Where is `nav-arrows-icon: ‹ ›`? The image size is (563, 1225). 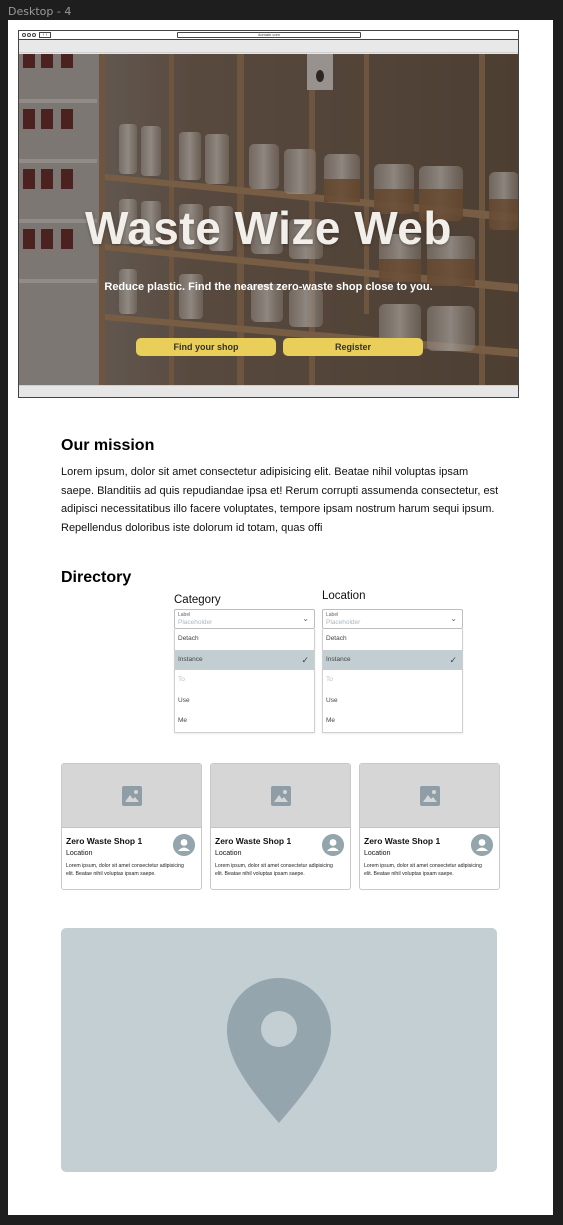 nav-arrows-icon: ‹ › is located at coordinates (45, 35).